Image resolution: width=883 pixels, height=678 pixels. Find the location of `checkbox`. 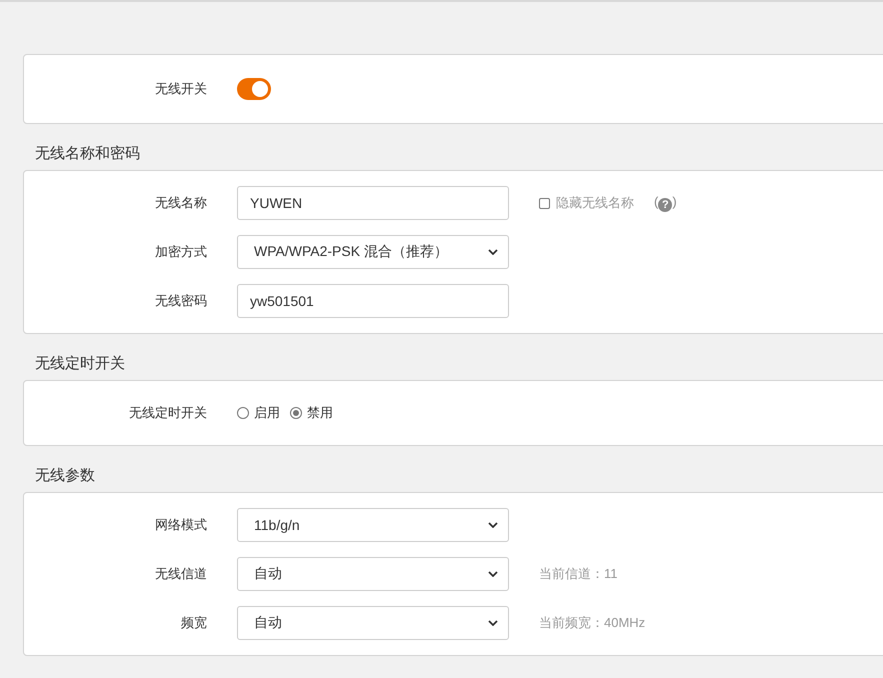

checkbox is located at coordinates (544, 203).